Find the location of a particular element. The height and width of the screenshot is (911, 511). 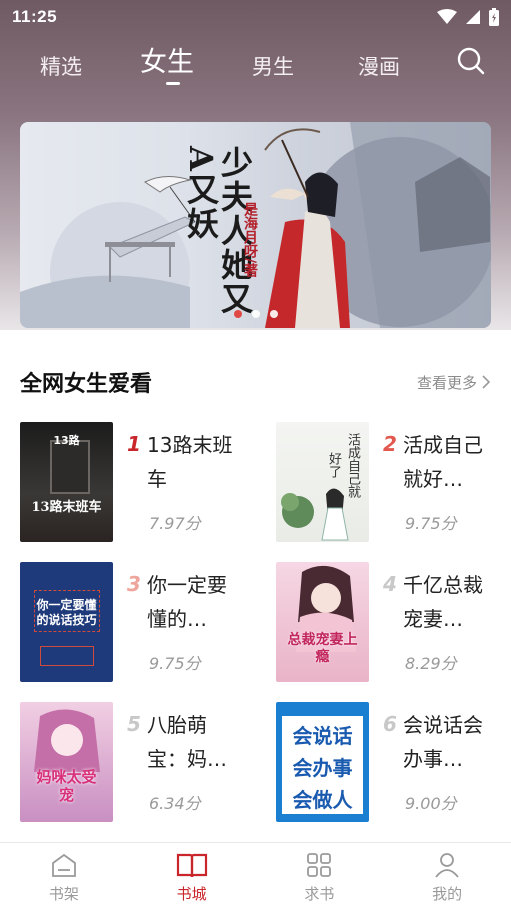

cover-title-text: 妈咪太受宠 is located at coordinates (66, 786).